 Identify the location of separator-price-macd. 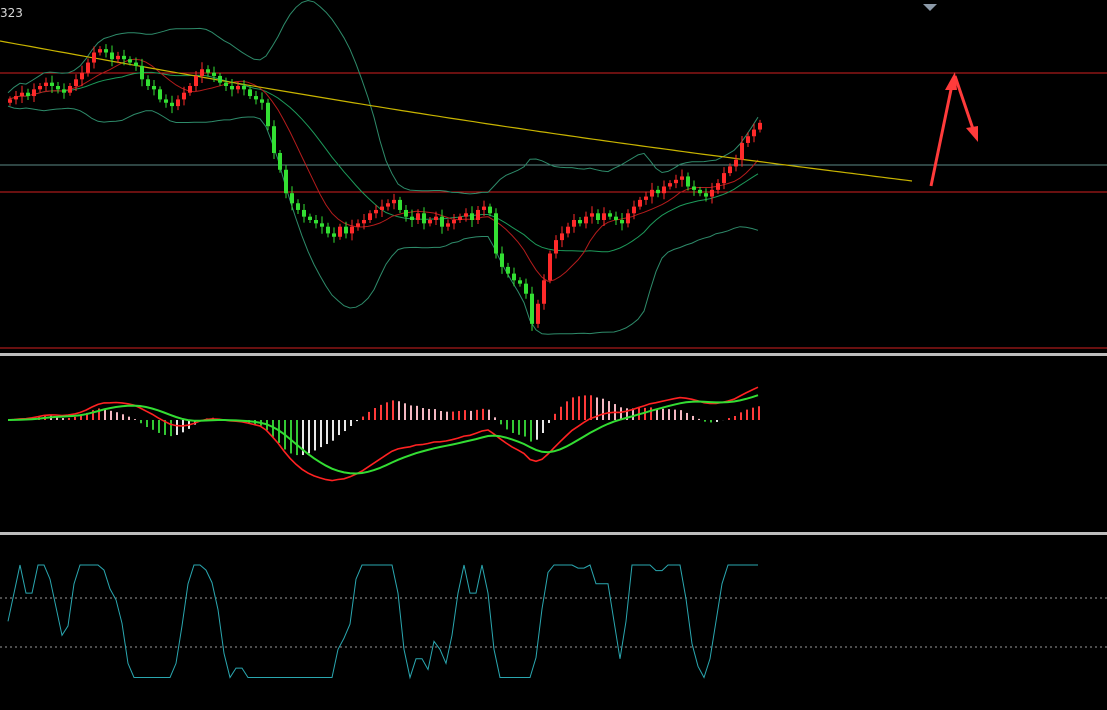
(553, 354).